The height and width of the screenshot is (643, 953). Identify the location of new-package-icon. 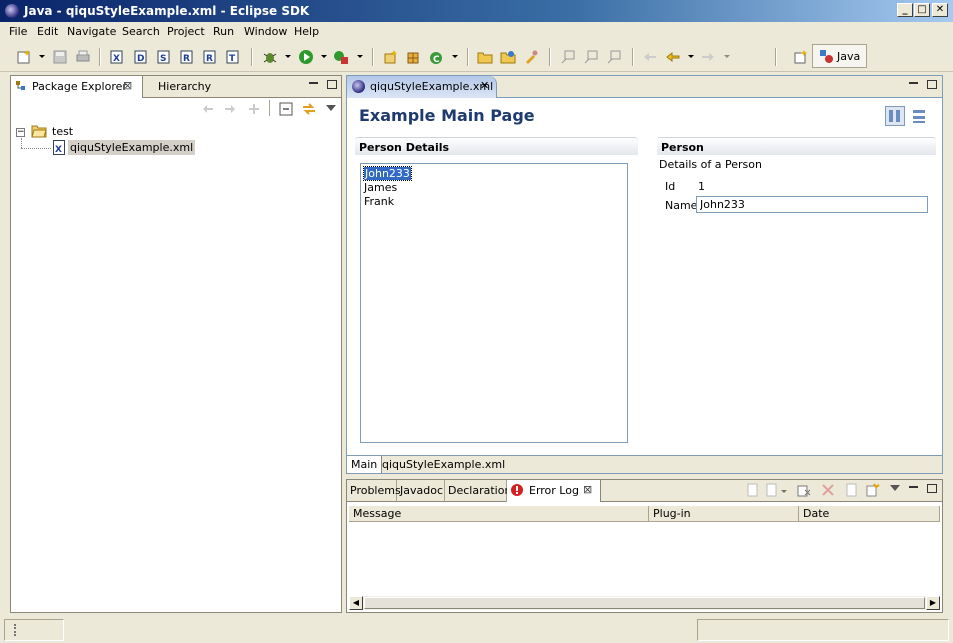
(413, 57).